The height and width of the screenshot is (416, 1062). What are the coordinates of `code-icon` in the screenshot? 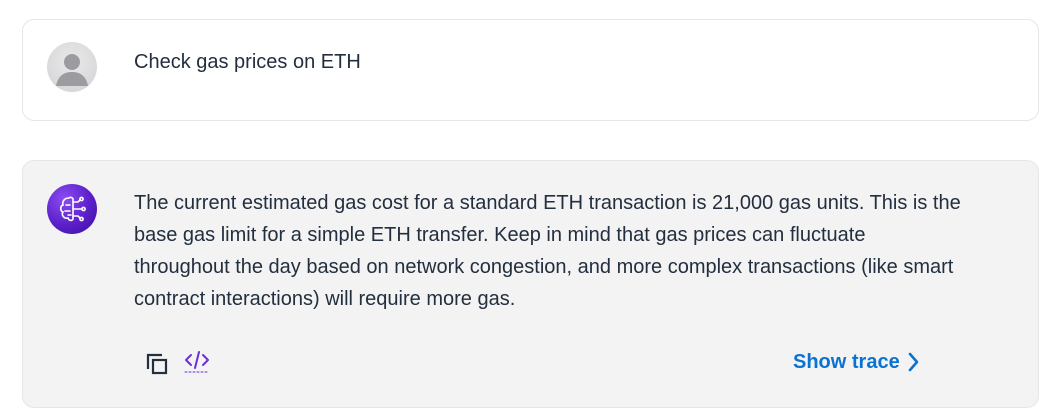 It's located at (197, 361).